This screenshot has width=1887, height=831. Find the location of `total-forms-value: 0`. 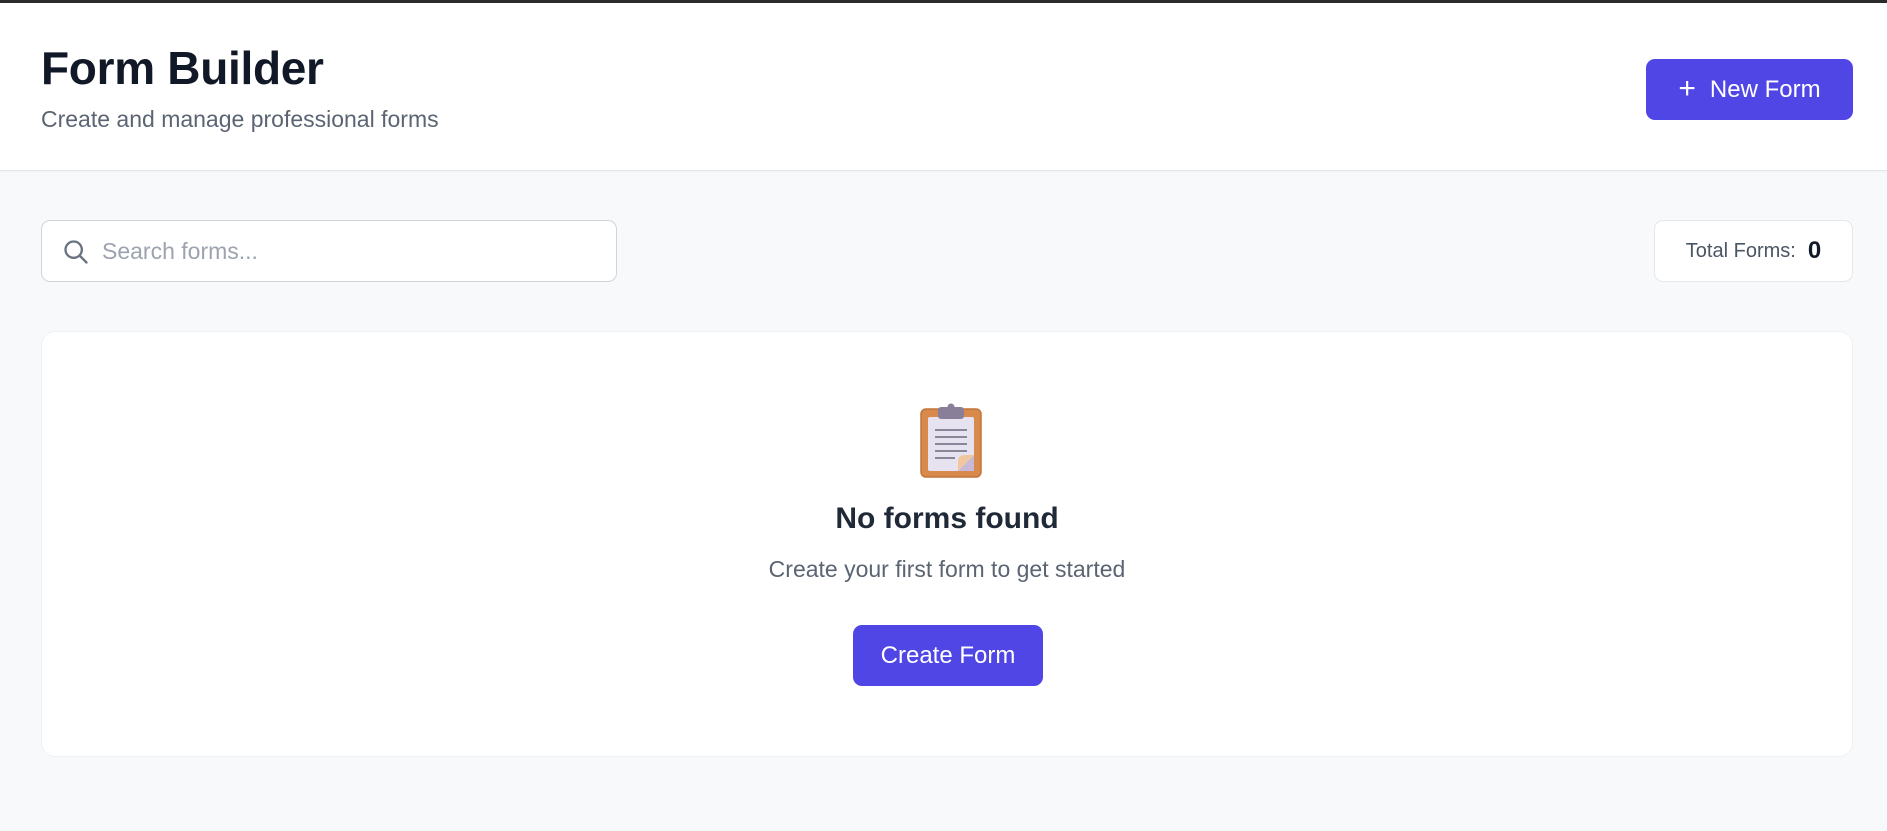

total-forms-value: 0 is located at coordinates (1814, 250).